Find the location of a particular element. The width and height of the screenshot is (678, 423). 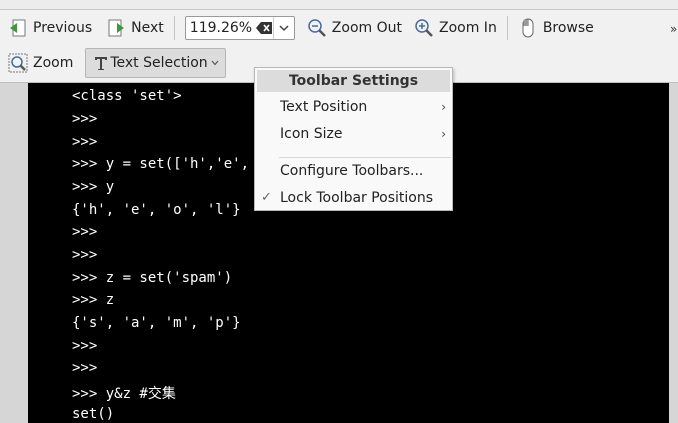

next-page-icon is located at coordinates (116, 28).